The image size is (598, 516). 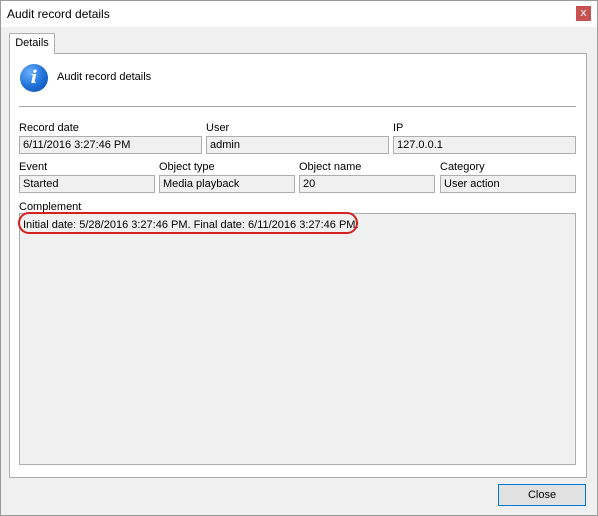 What do you see at coordinates (50, 207) in the screenshot?
I see `complement-label: Complement` at bounding box center [50, 207].